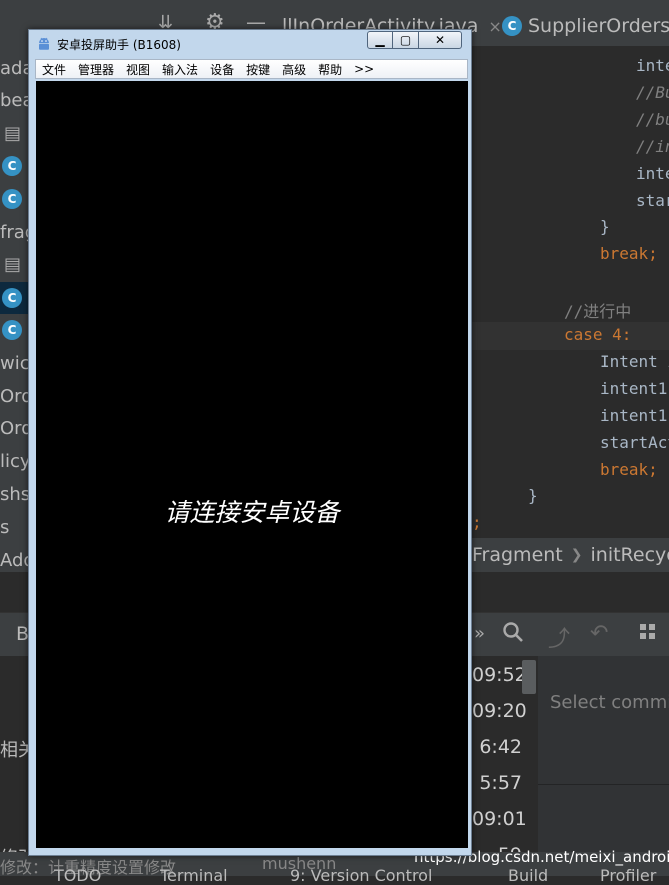  I want to click on scrollbar-thumb, so click(529, 677).